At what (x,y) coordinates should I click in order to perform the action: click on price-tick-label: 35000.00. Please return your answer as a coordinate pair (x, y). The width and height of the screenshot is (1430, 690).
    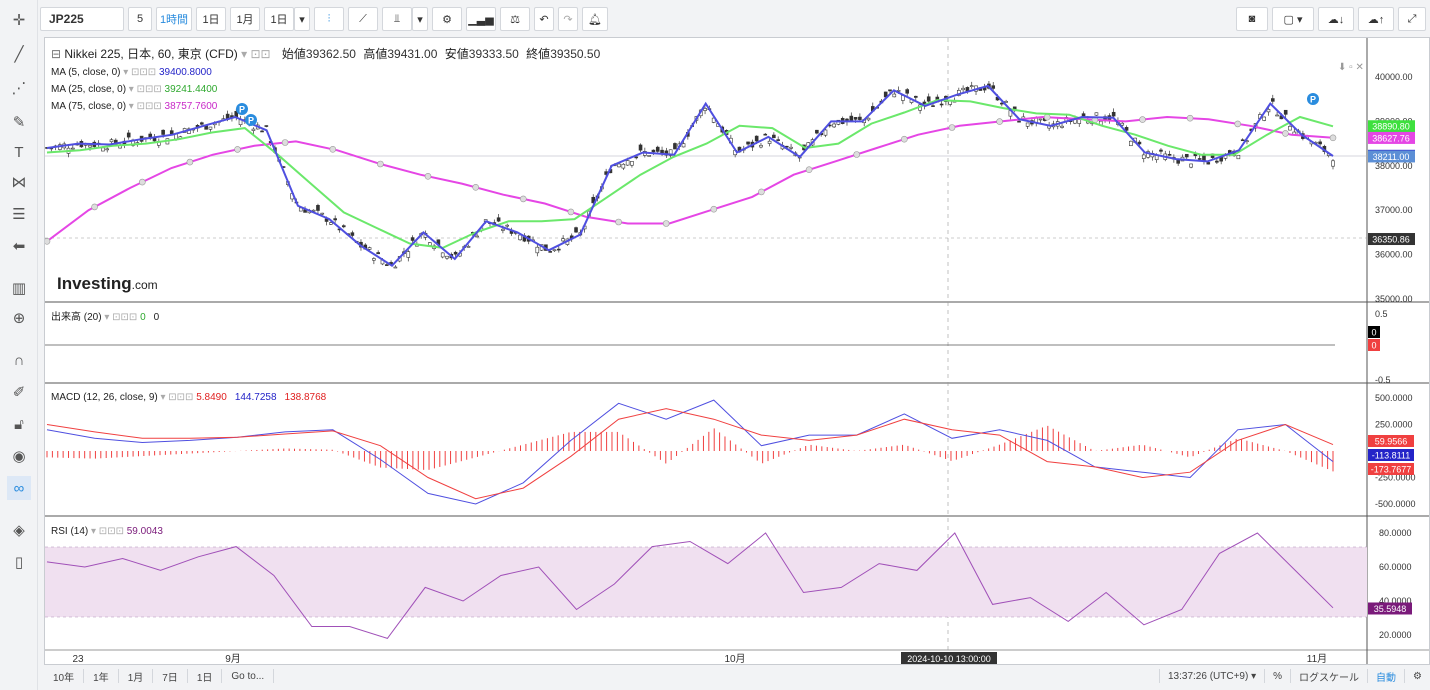
    Looking at the image, I should click on (1394, 299).